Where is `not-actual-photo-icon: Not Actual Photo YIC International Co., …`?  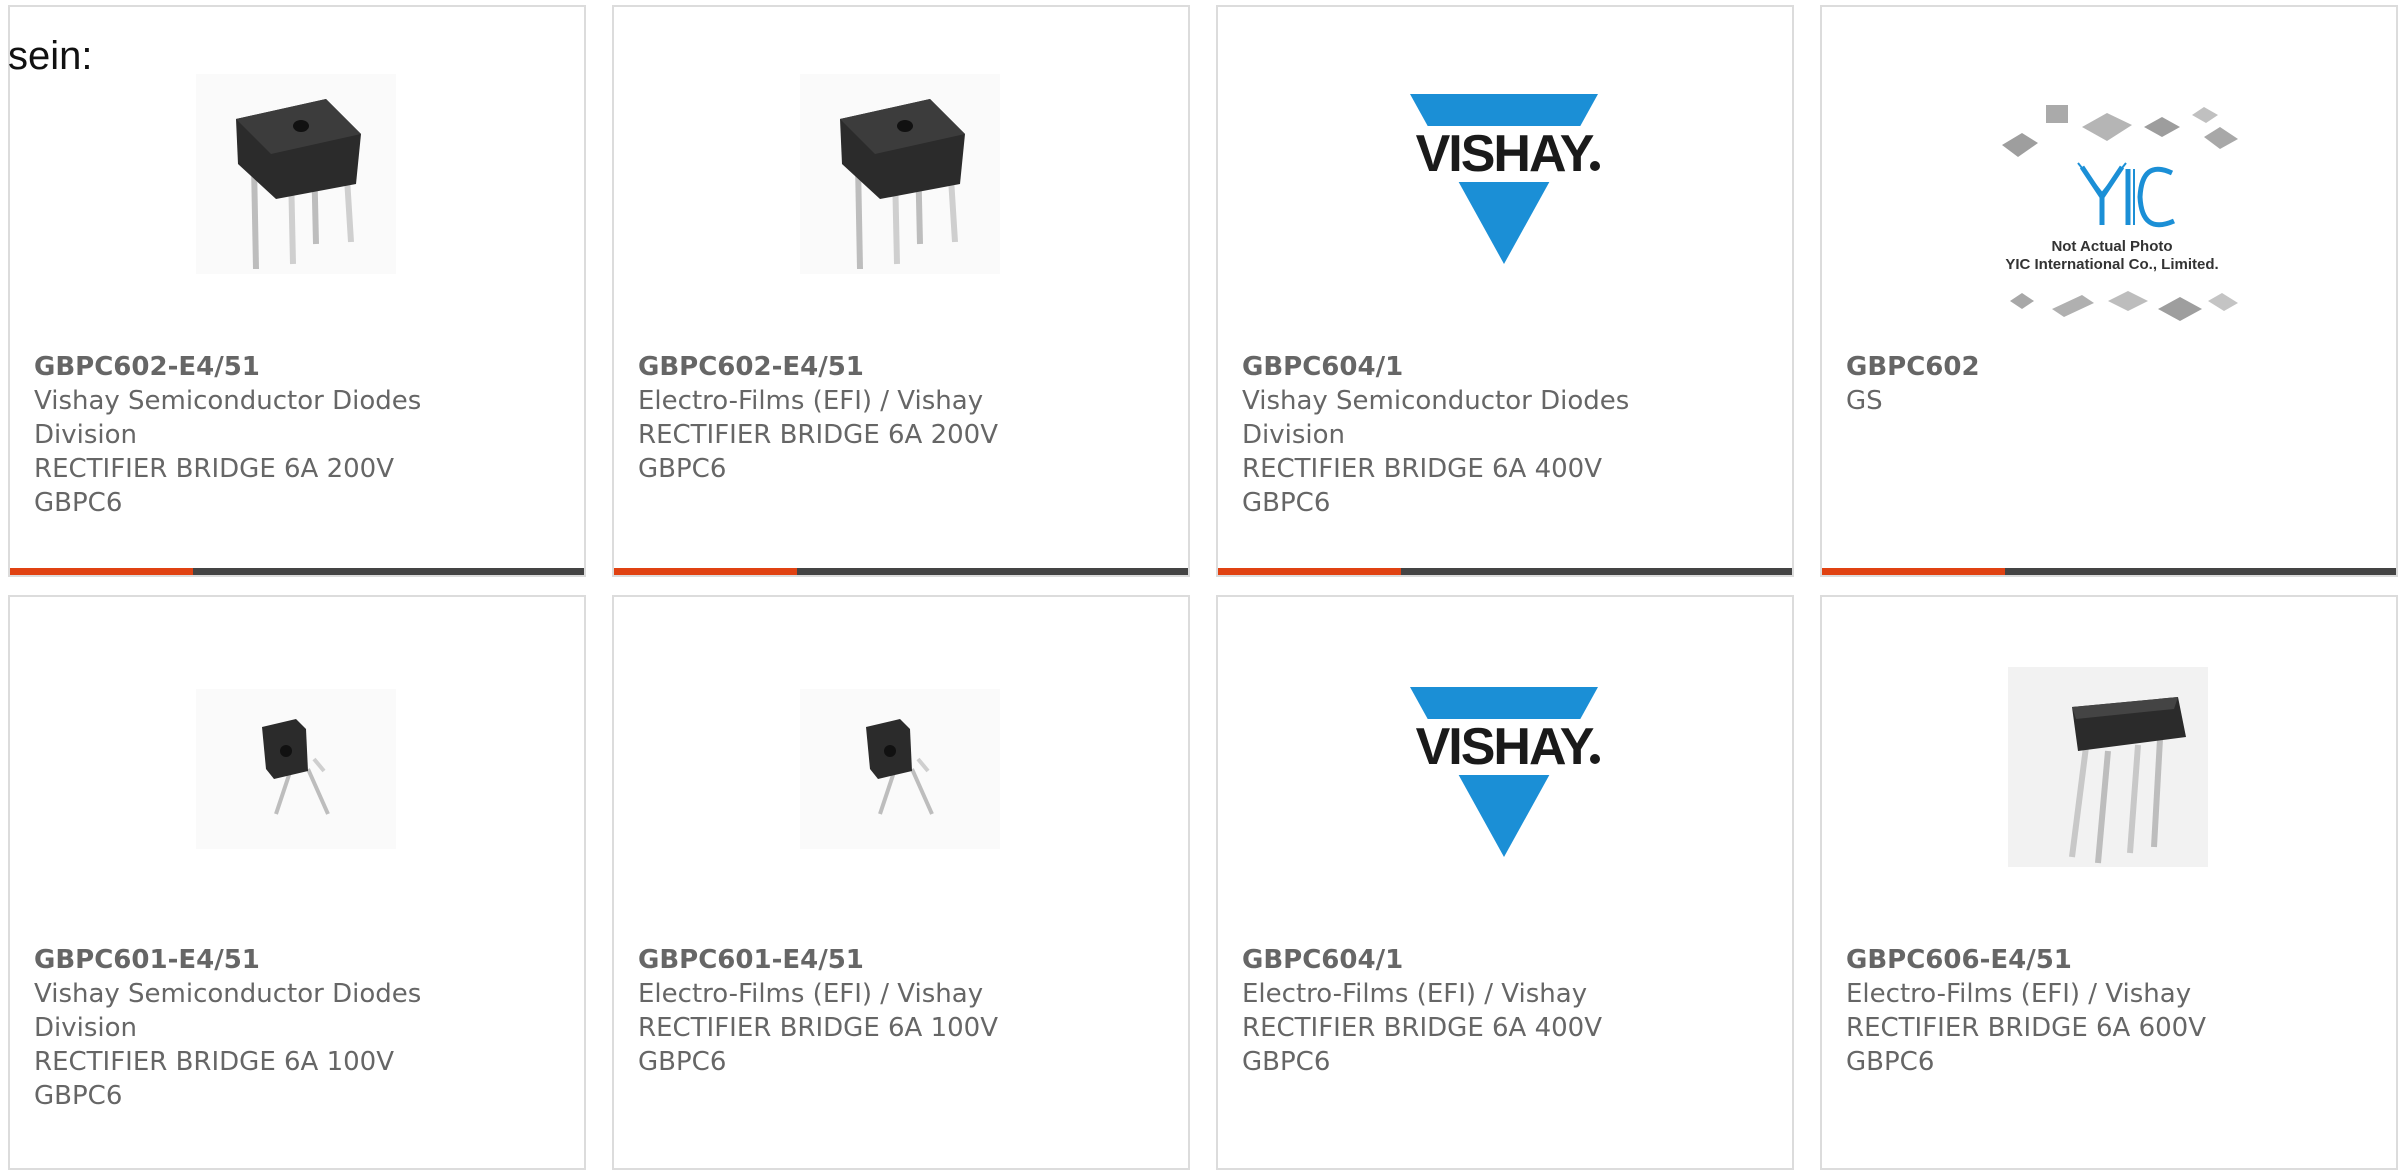
not-actual-photo-icon: Not Actual Photo YIC International Co., … is located at coordinates (2120, 213).